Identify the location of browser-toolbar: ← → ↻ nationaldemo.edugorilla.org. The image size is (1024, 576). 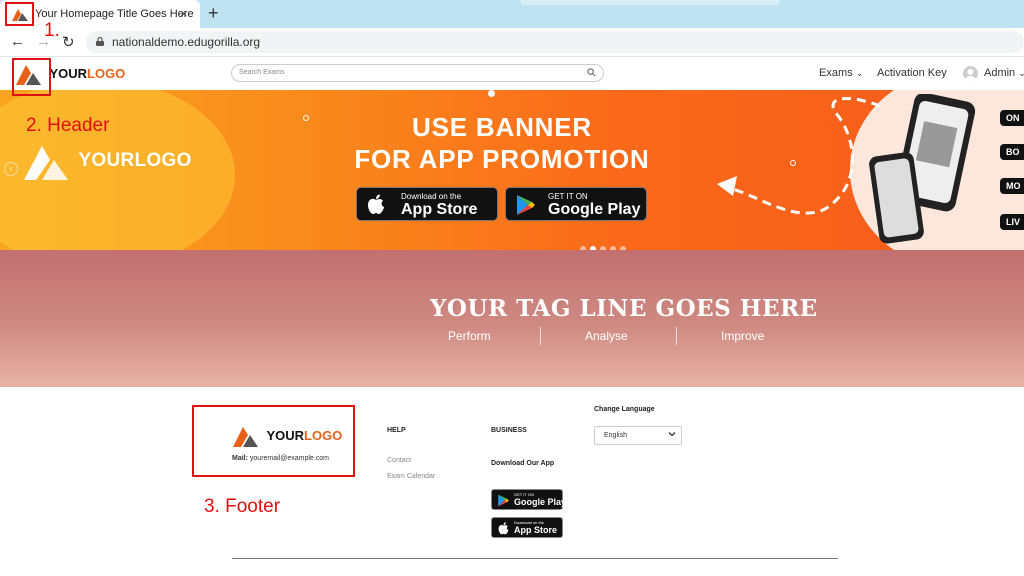
(512, 42).